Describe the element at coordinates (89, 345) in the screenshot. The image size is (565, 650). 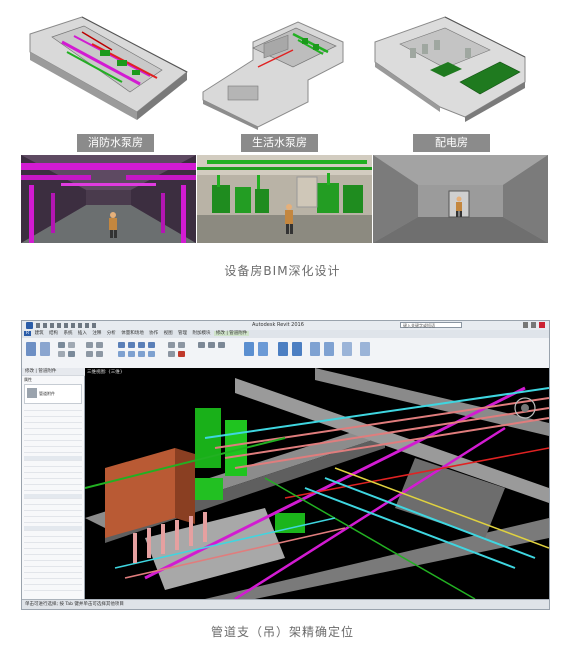
I see `cope-icon` at that location.